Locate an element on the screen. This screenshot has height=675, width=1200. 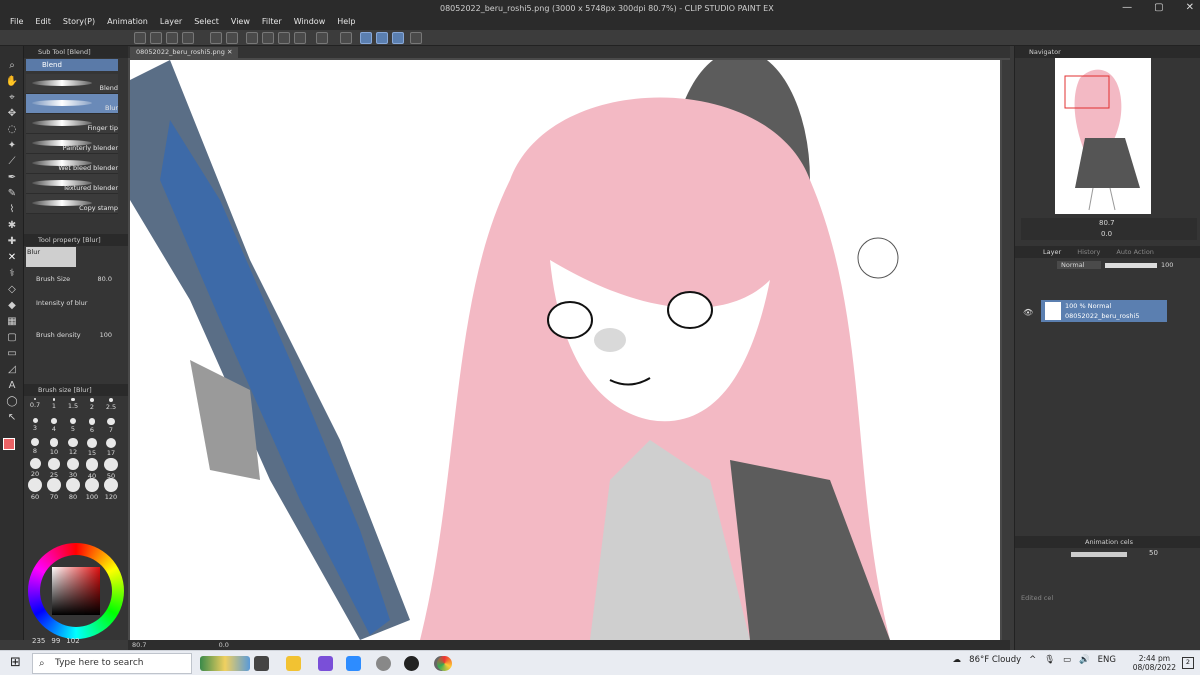
chevron-up-icon: ^ is located at coordinates (1032, 660).